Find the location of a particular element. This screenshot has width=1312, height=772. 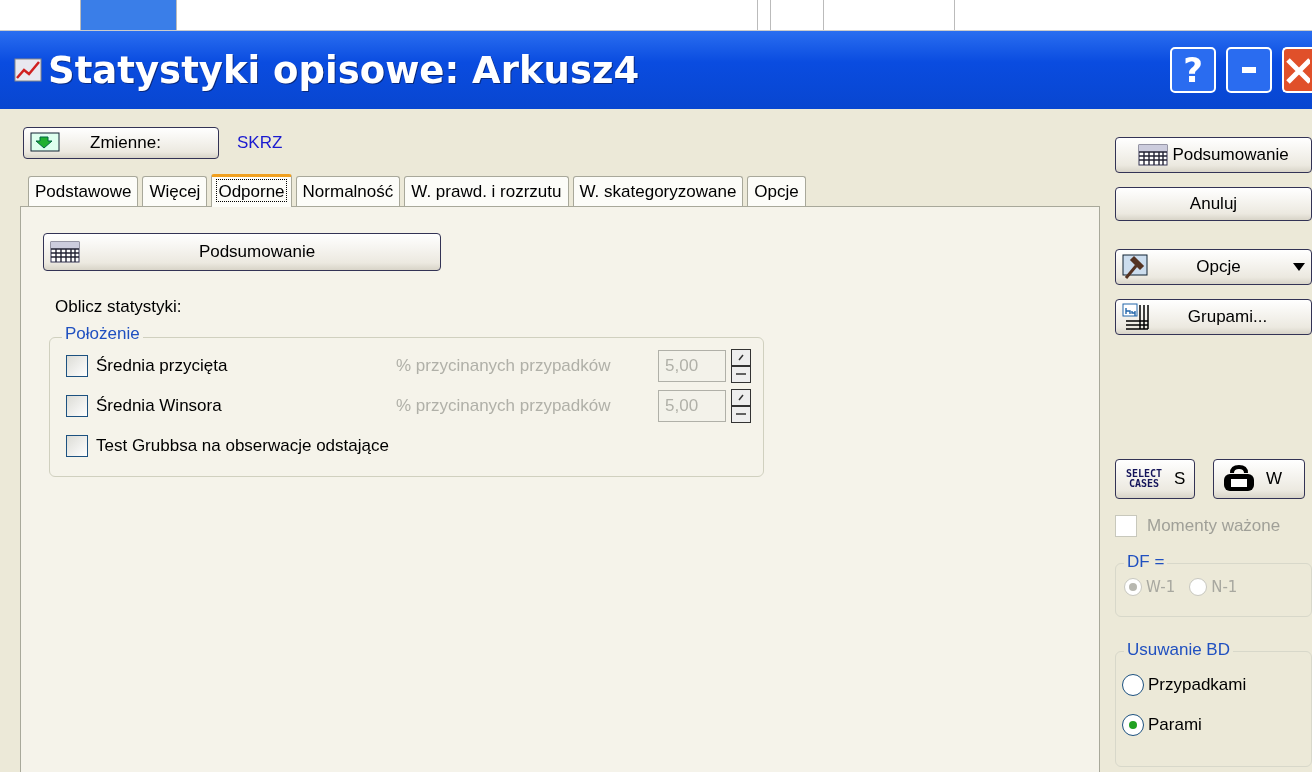

tab: Odporne is located at coordinates (251, 190).